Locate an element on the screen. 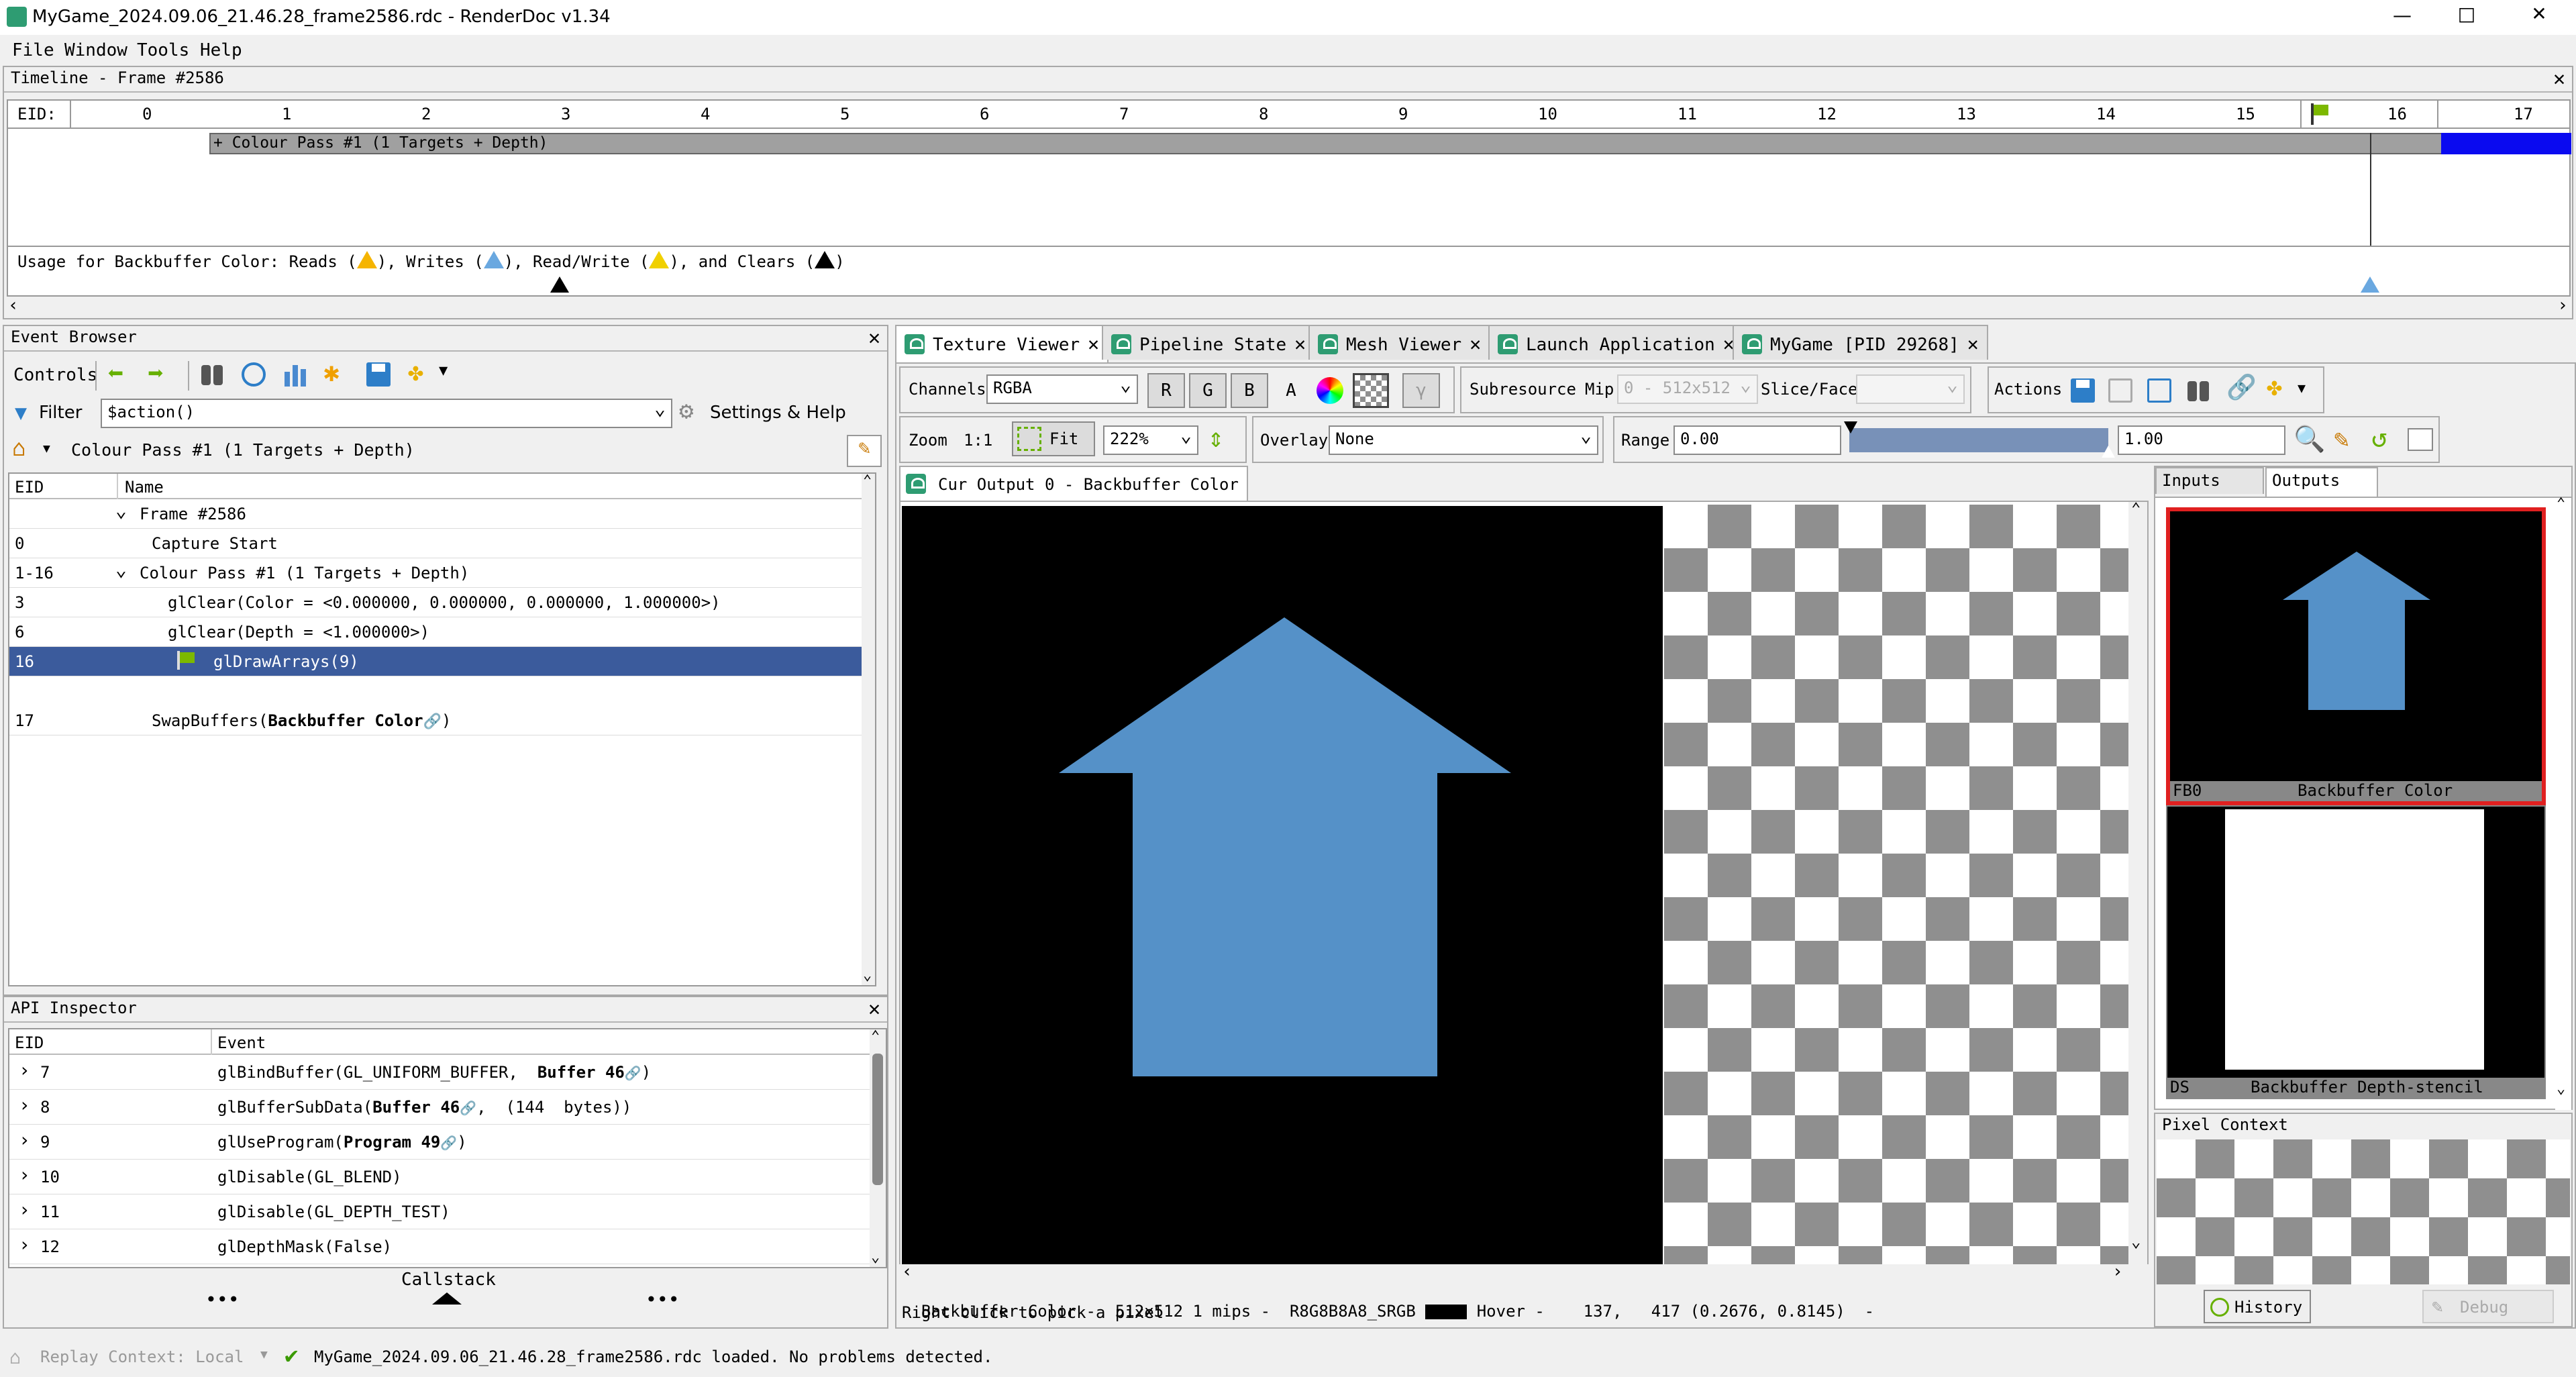  api-row: › 12 glDepthMask(False) is located at coordinates (439, 1246).